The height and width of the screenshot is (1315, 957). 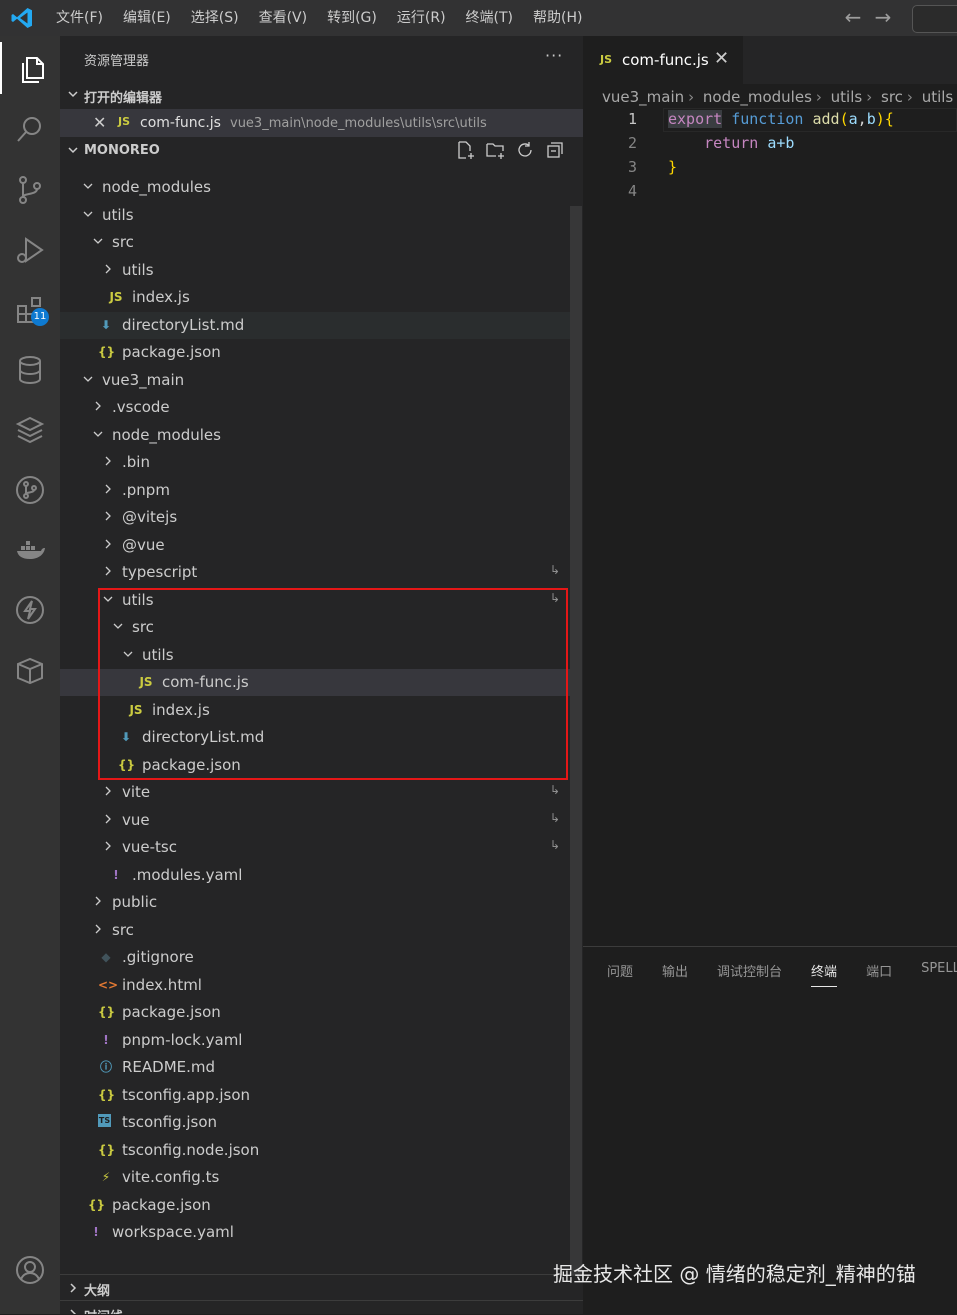 I want to click on tree-item: .vscode, so click(x=315, y=407).